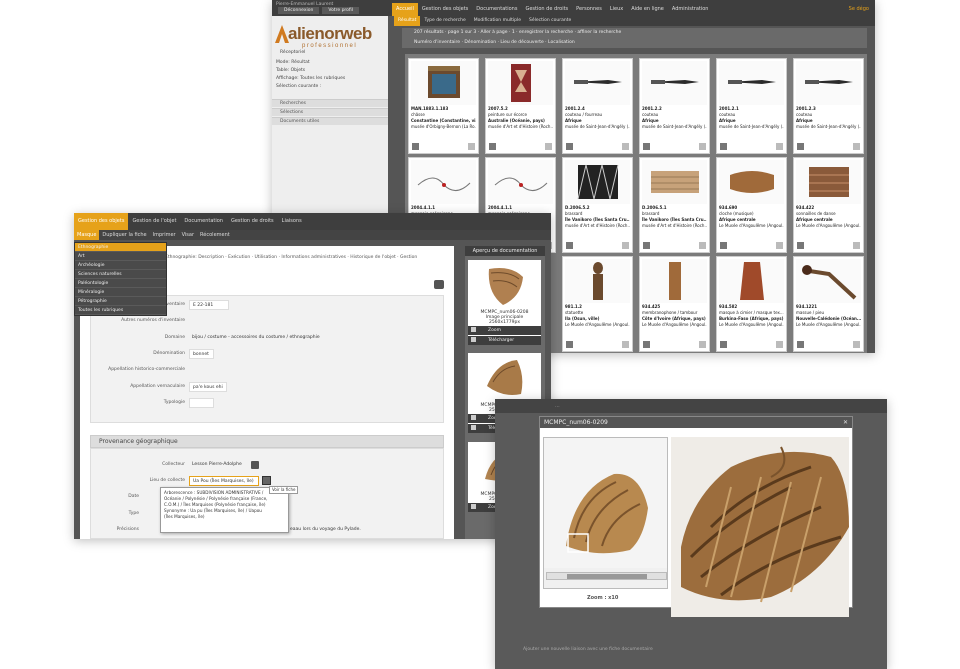 This screenshot has width=960, height=669. Describe the element at coordinates (201, 403) in the screenshot. I see `typology-field` at that location.